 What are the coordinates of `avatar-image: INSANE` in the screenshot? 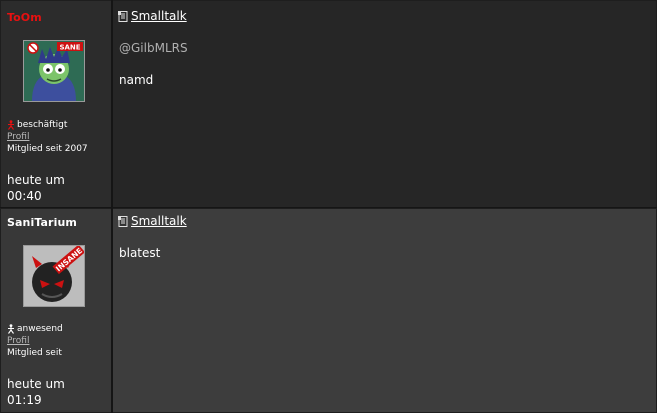 It's located at (54, 276).